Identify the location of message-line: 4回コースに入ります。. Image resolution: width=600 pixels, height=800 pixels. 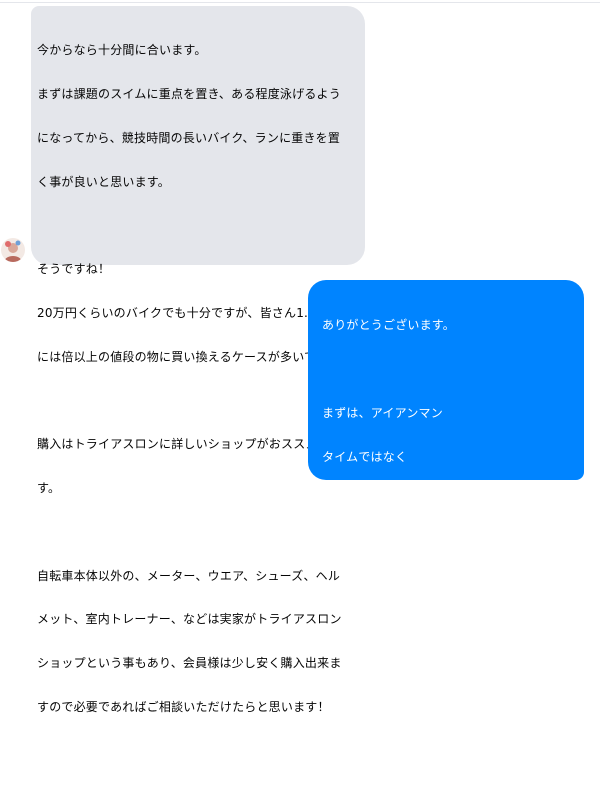
(386, 587).